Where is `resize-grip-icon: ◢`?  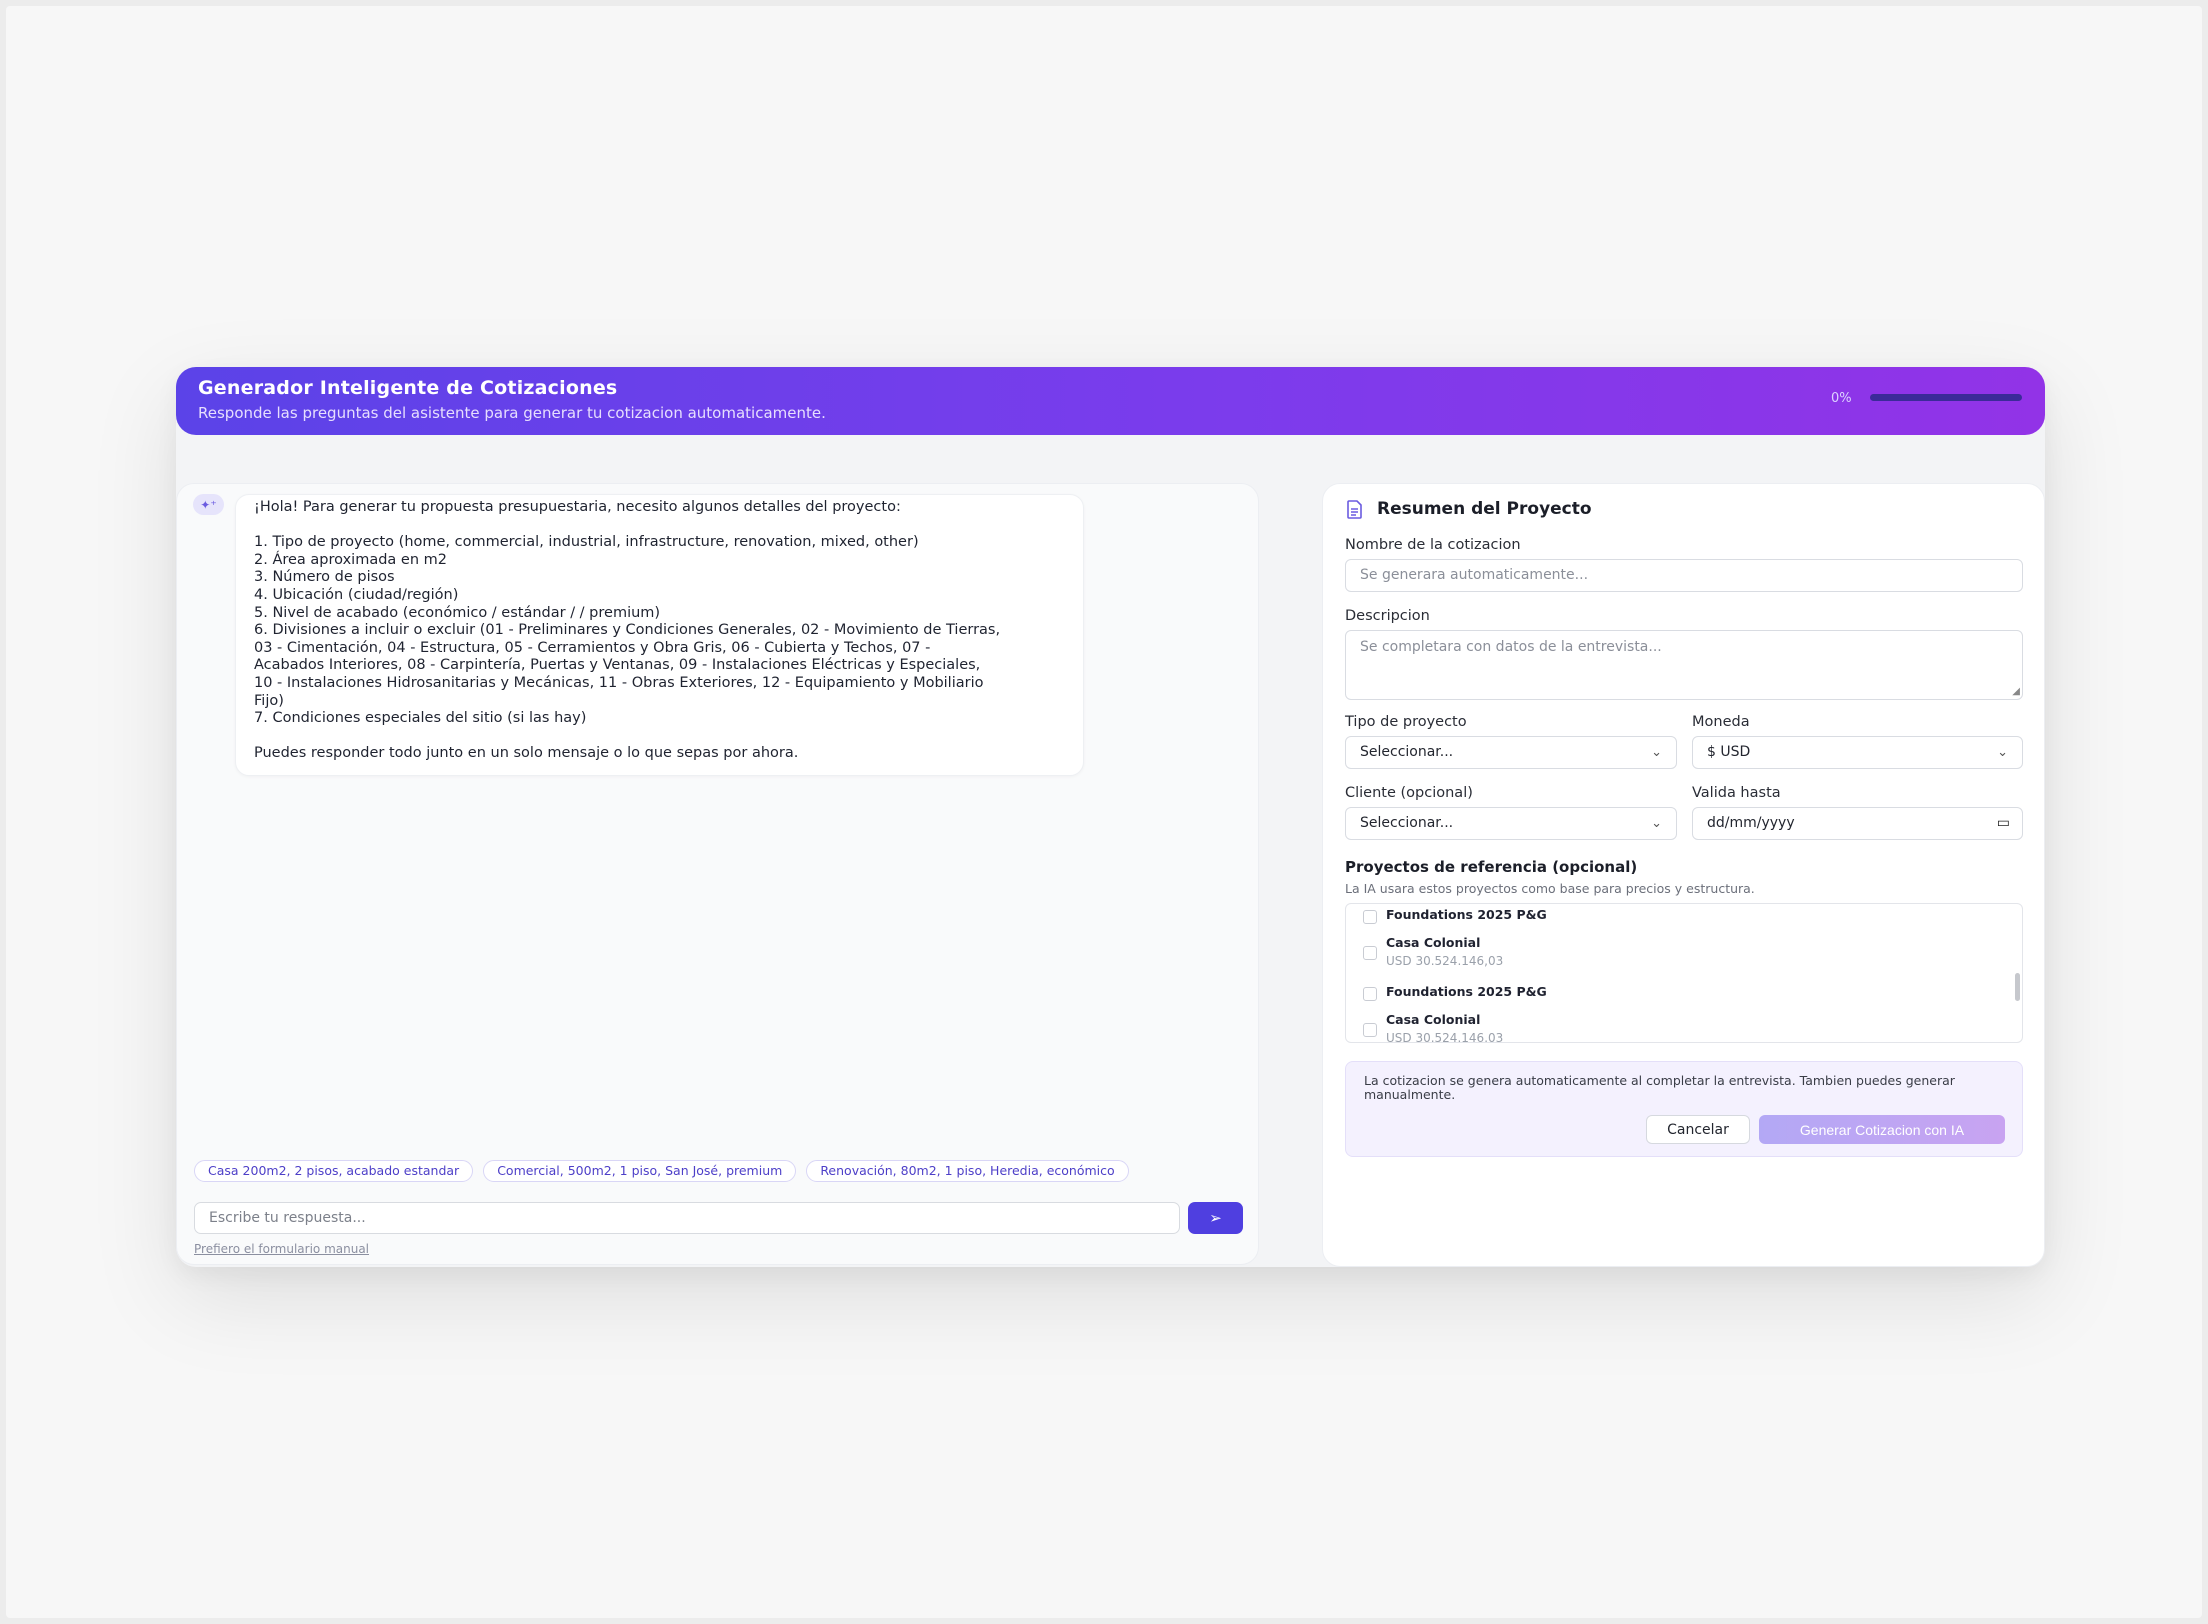 resize-grip-icon: ◢ is located at coordinates (2016, 692).